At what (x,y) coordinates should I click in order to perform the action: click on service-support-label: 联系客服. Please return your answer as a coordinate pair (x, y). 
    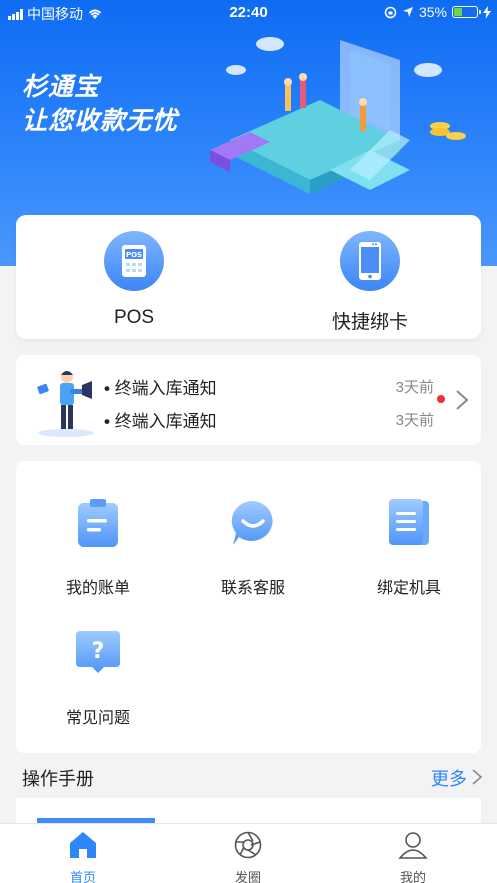
    Looking at the image, I should click on (252, 588).